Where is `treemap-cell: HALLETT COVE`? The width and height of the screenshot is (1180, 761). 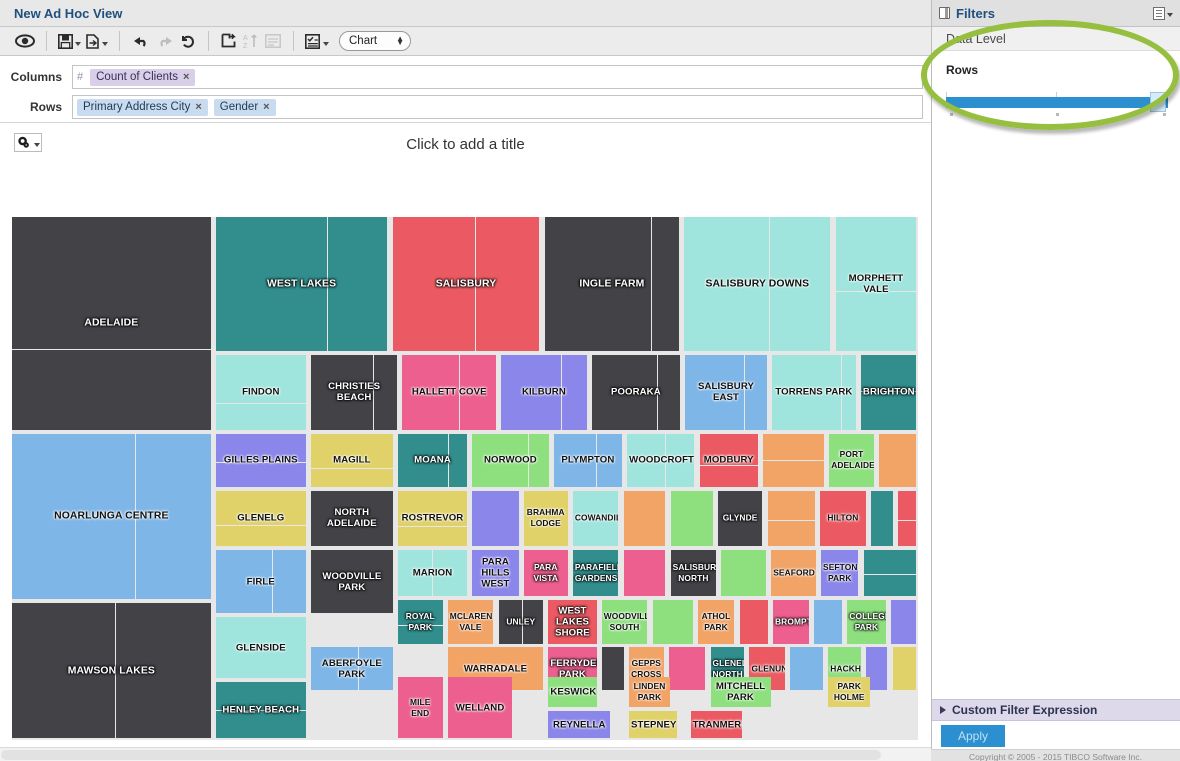 treemap-cell: HALLETT COVE is located at coordinates (449, 392).